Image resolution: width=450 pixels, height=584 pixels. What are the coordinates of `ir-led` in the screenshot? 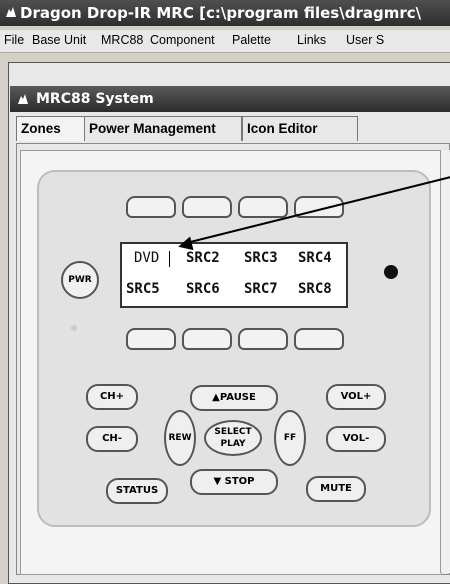 It's located at (74, 328).